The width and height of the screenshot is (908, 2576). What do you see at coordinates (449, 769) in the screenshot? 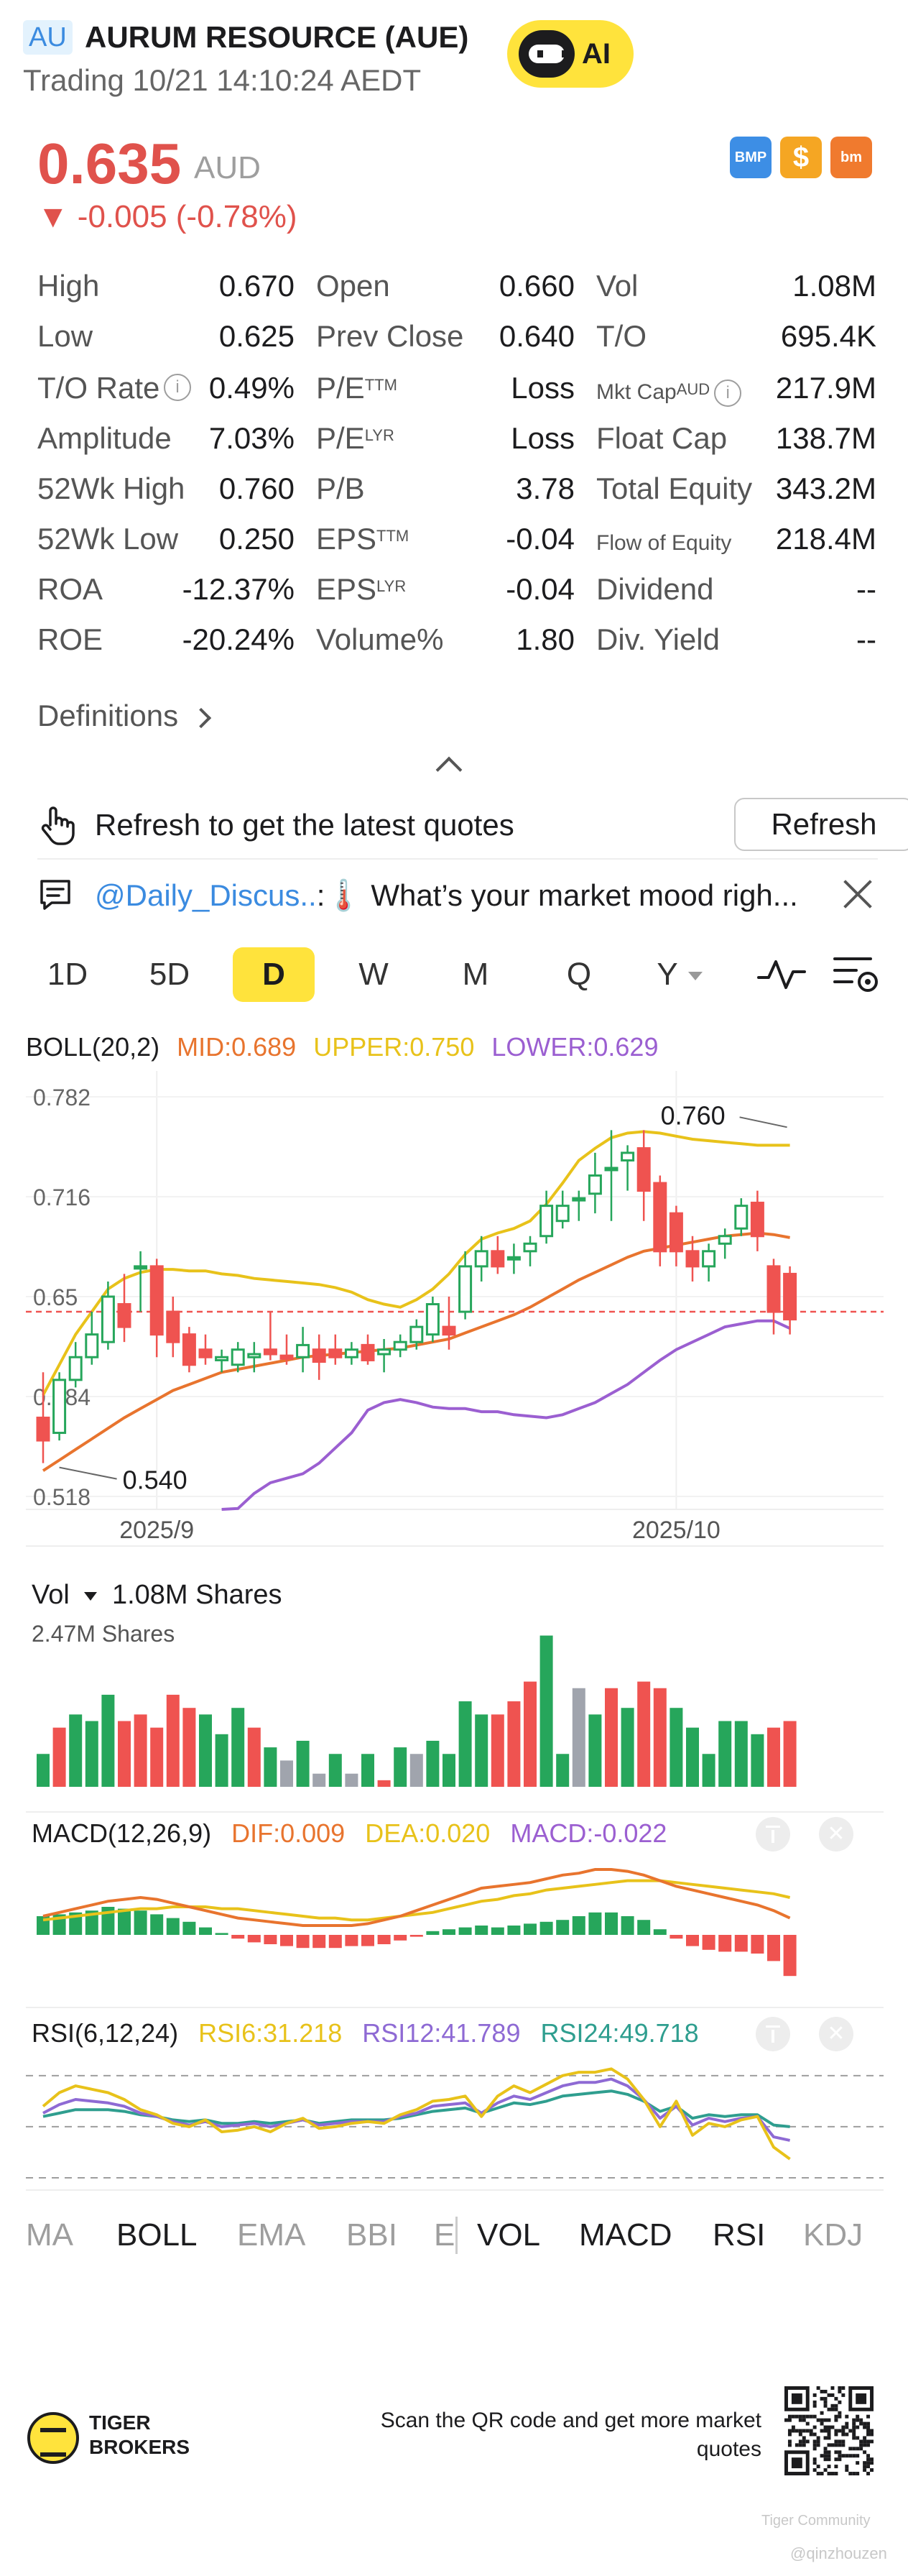
I see `chevron-up-icon` at bounding box center [449, 769].